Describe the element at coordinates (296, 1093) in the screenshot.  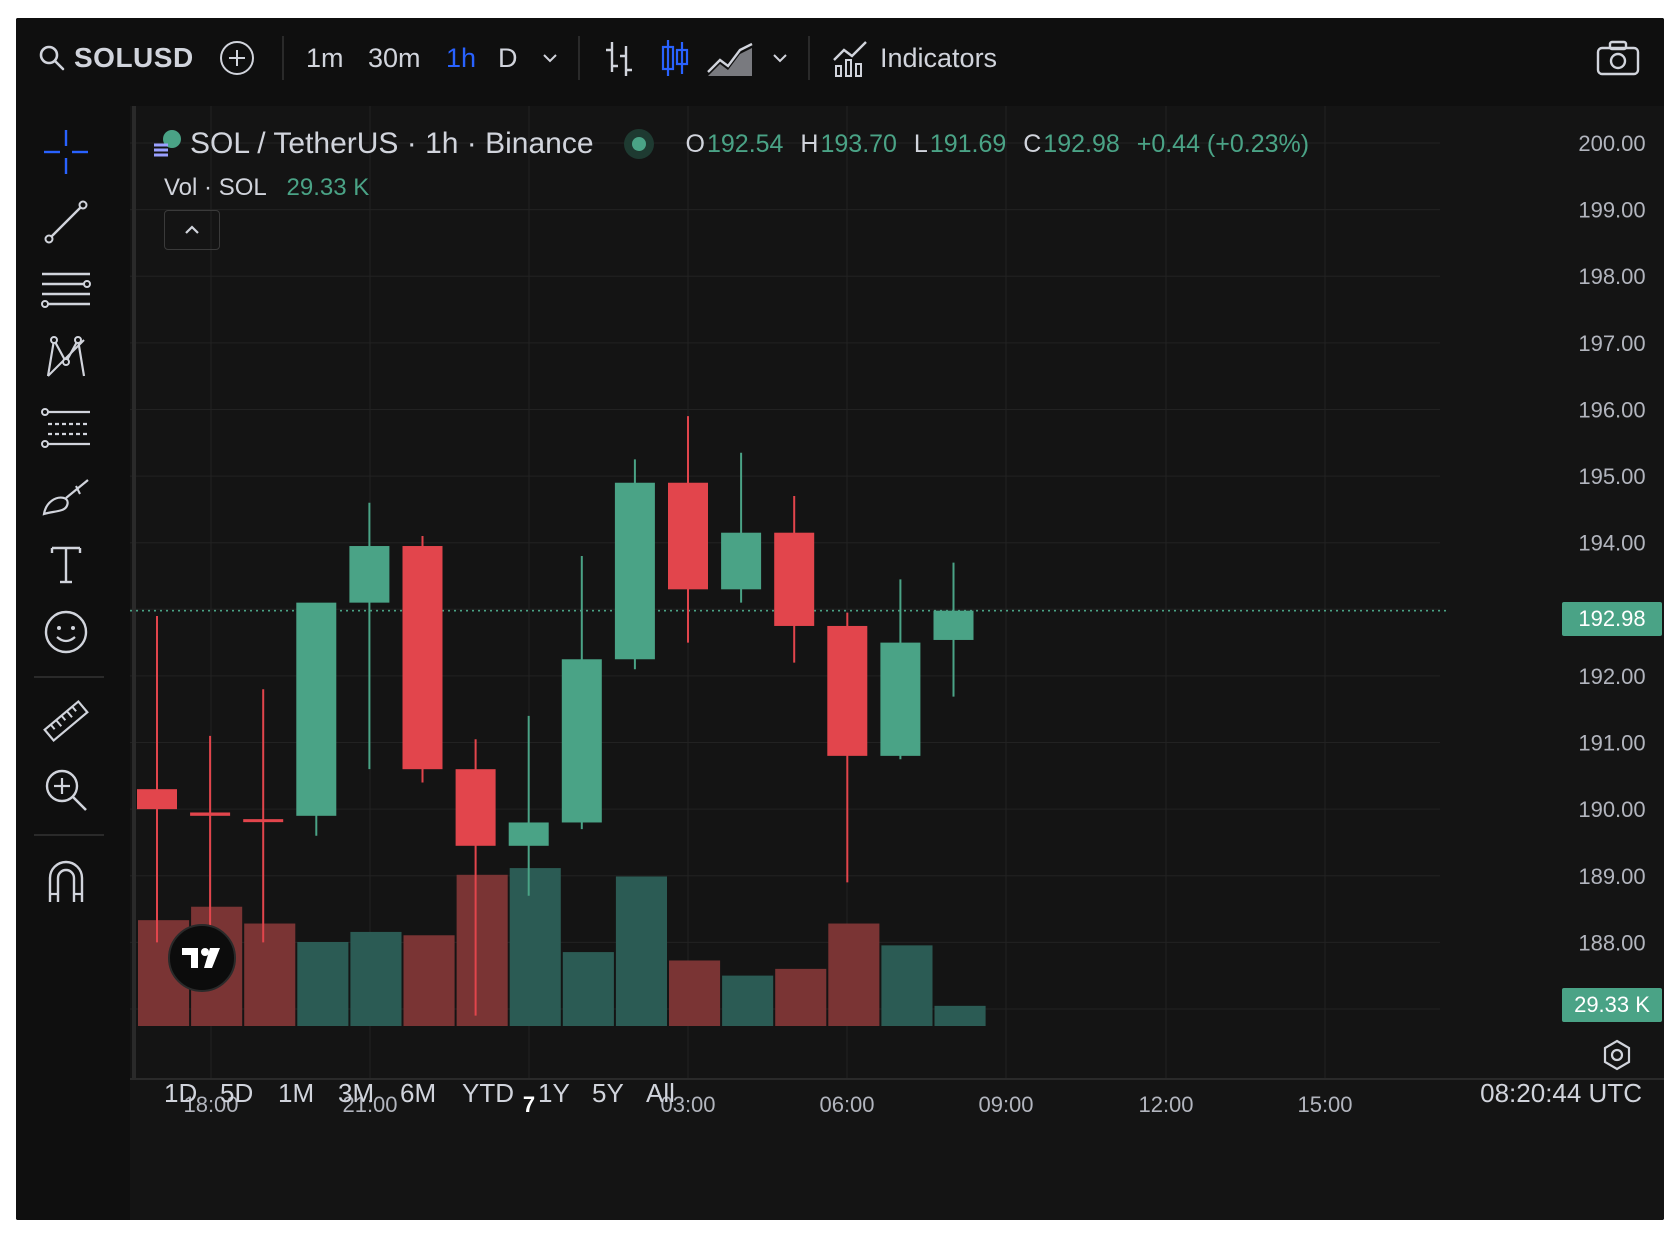
I see `range-1m: 1M` at that location.